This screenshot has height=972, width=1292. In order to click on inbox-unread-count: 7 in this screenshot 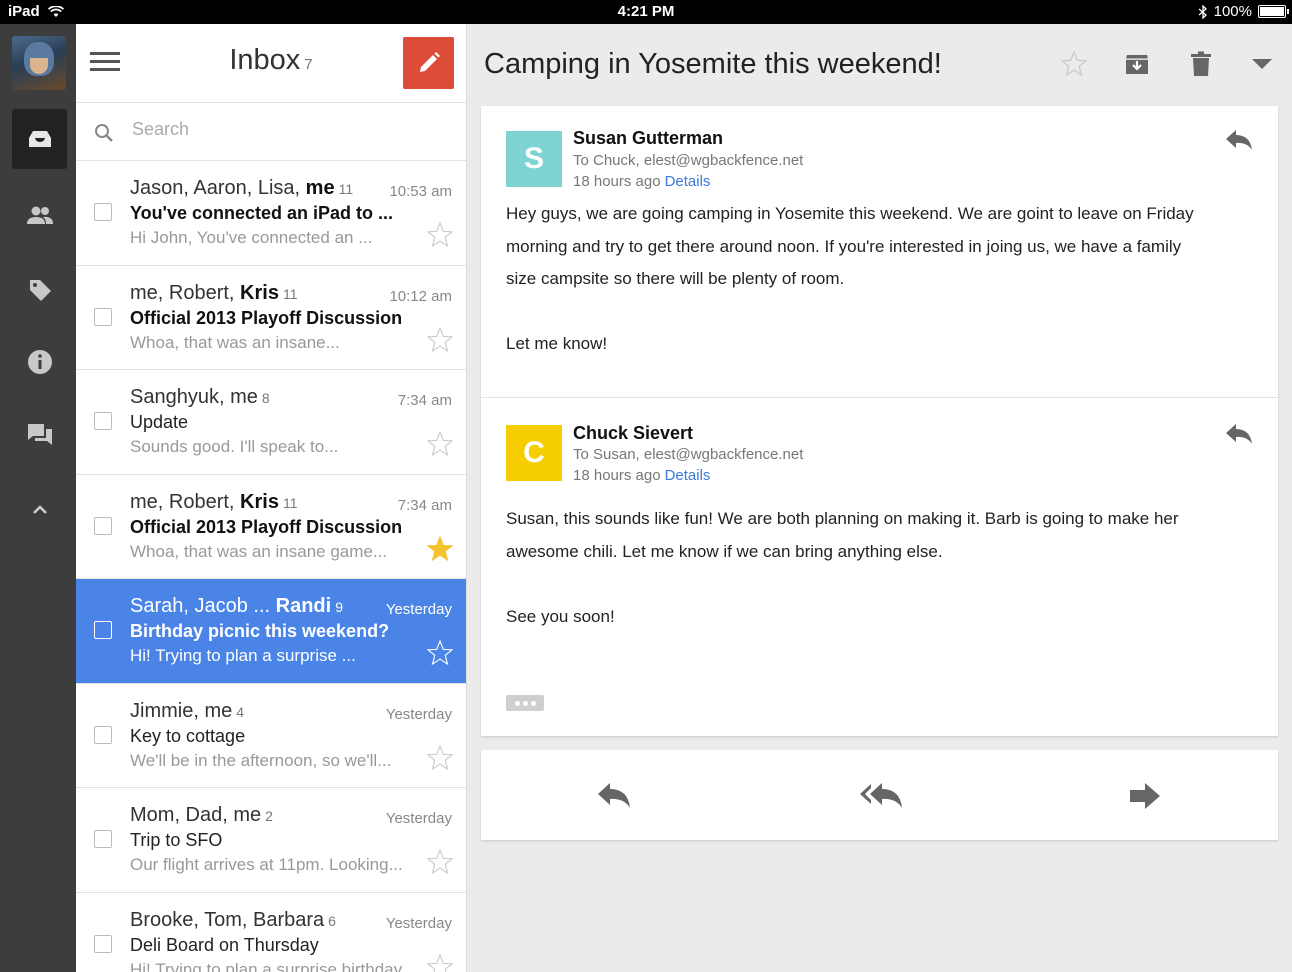, I will do `click(308, 64)`.